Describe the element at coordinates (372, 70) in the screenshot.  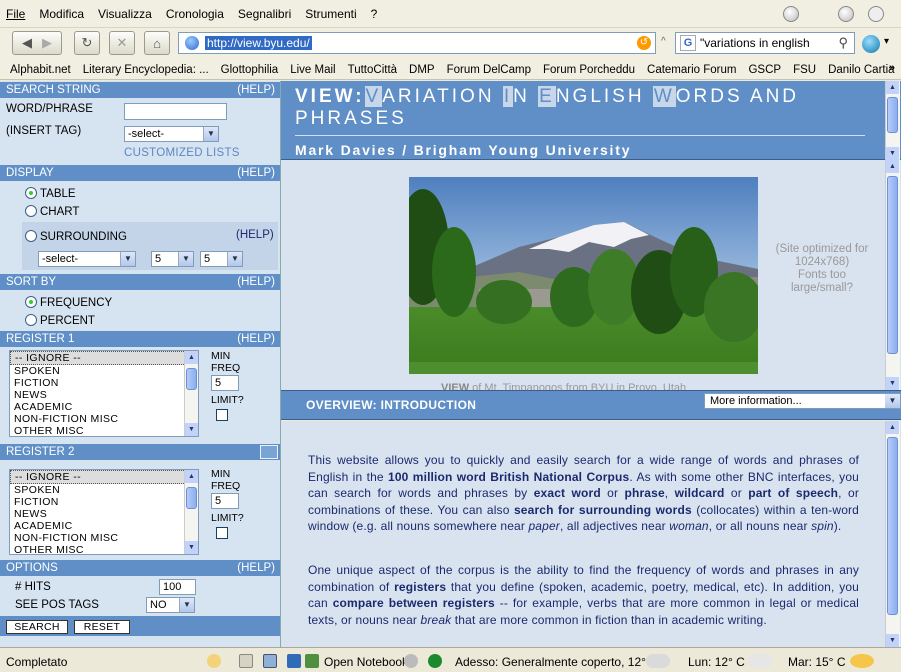
I see `bookmark-item: TuttoCittà` at that location.